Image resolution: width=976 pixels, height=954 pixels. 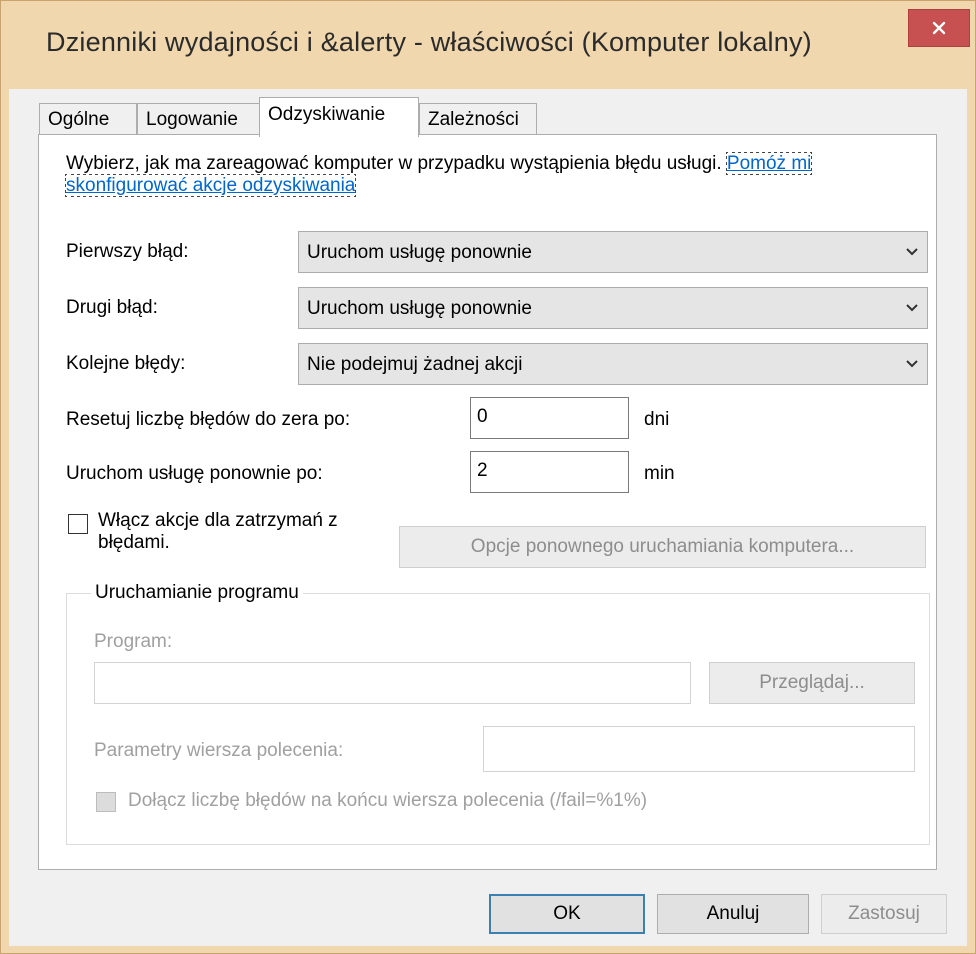 What do you see at coordinates (419, 308) in the screenshot?
I see `second-failure-value: Uruchom usługę ponownie` at bounding box center [419, 308].